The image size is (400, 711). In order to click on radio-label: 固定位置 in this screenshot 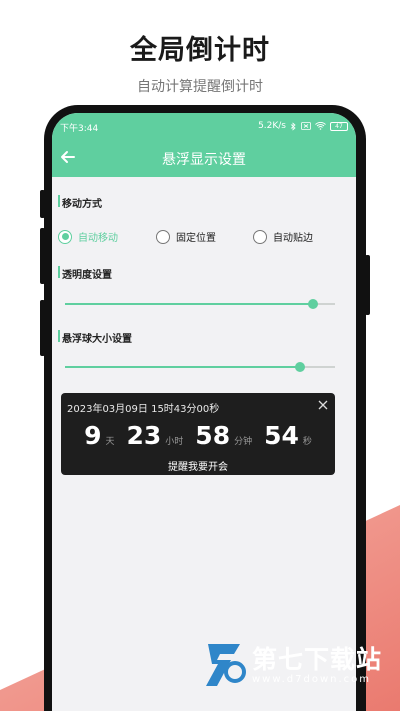, I will do `click(196, 238)`.